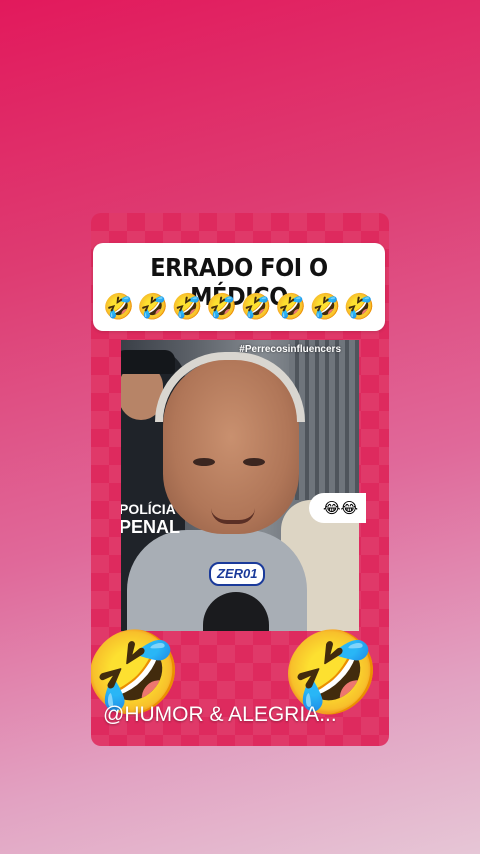  I want to click on reaction-bubble: 😂😂, so click(338, 508).